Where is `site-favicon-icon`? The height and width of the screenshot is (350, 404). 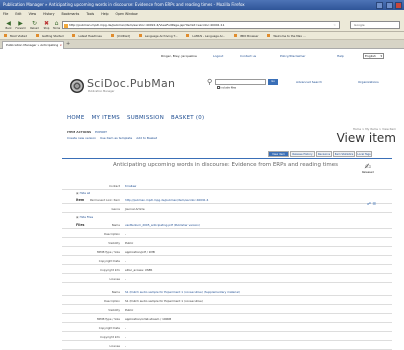 site-favicon-icon is located at coordinates (66, 25).